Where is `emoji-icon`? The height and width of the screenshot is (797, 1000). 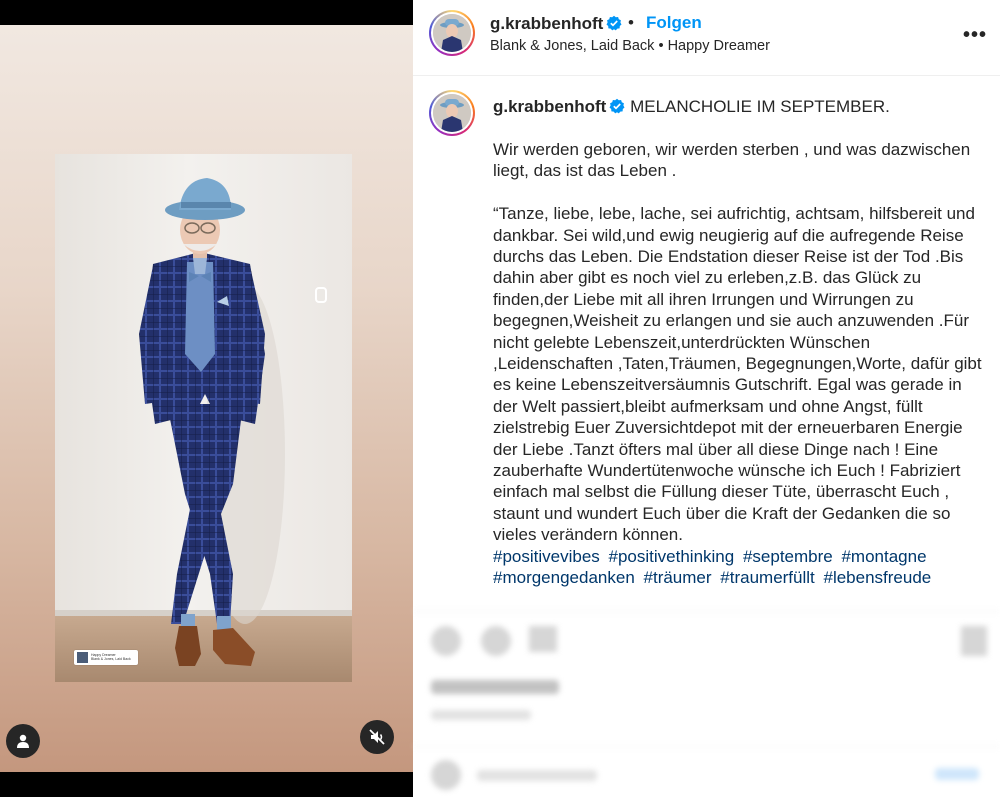 emoji-icon is located at coordinates (446, 775).